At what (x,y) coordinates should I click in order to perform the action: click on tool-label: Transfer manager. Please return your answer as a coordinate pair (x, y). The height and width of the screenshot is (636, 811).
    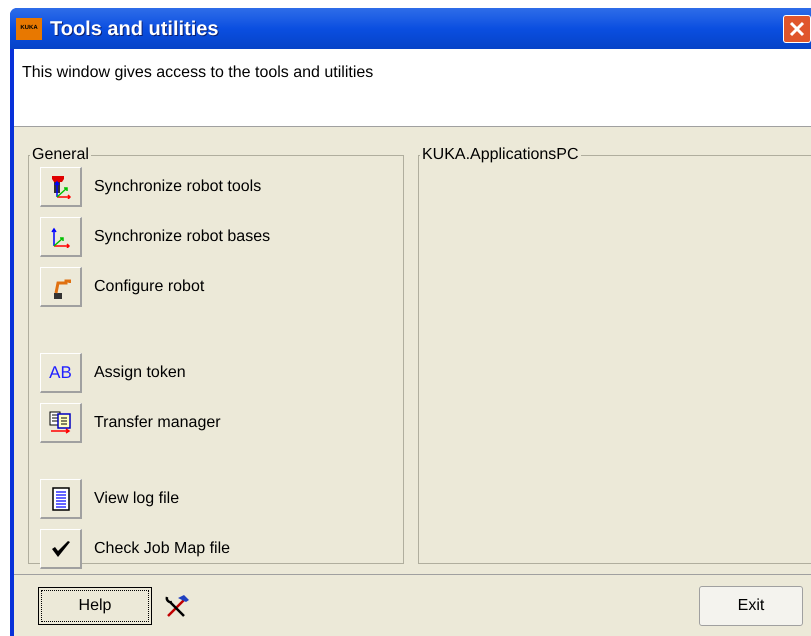
    Looking at the image, I should click on (157, 423).